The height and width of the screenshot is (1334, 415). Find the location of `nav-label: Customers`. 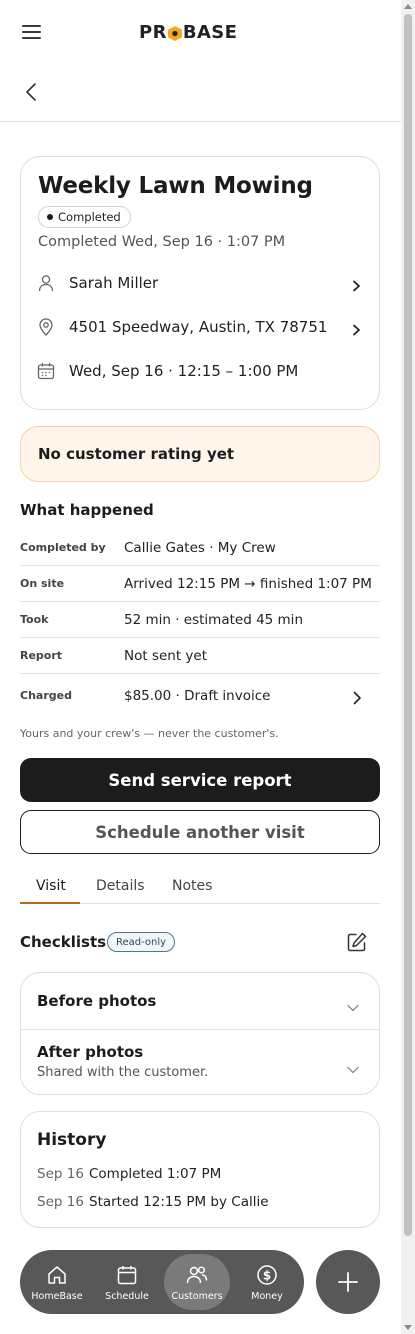

nav-label: Customers is located at coordinates (197, 1296).